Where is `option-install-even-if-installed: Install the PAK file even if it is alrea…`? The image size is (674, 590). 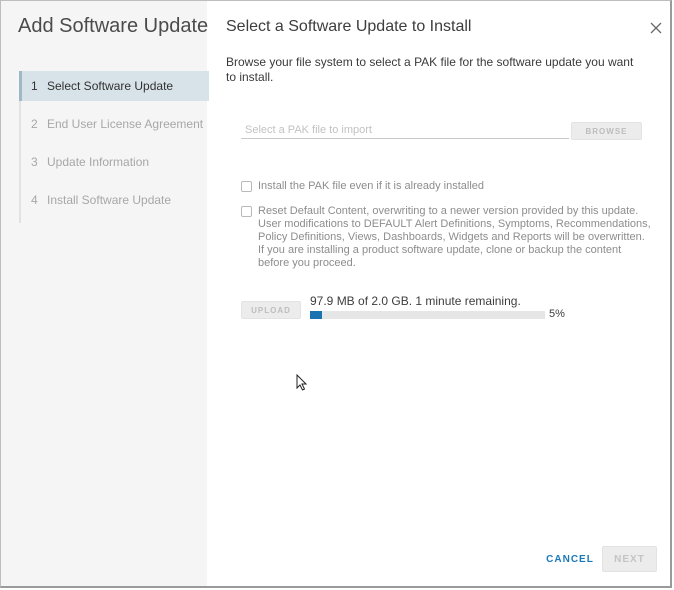
option-install-even-if-installed: Install the PAK file even if it is alrea… is located at coordinates (362, 186).